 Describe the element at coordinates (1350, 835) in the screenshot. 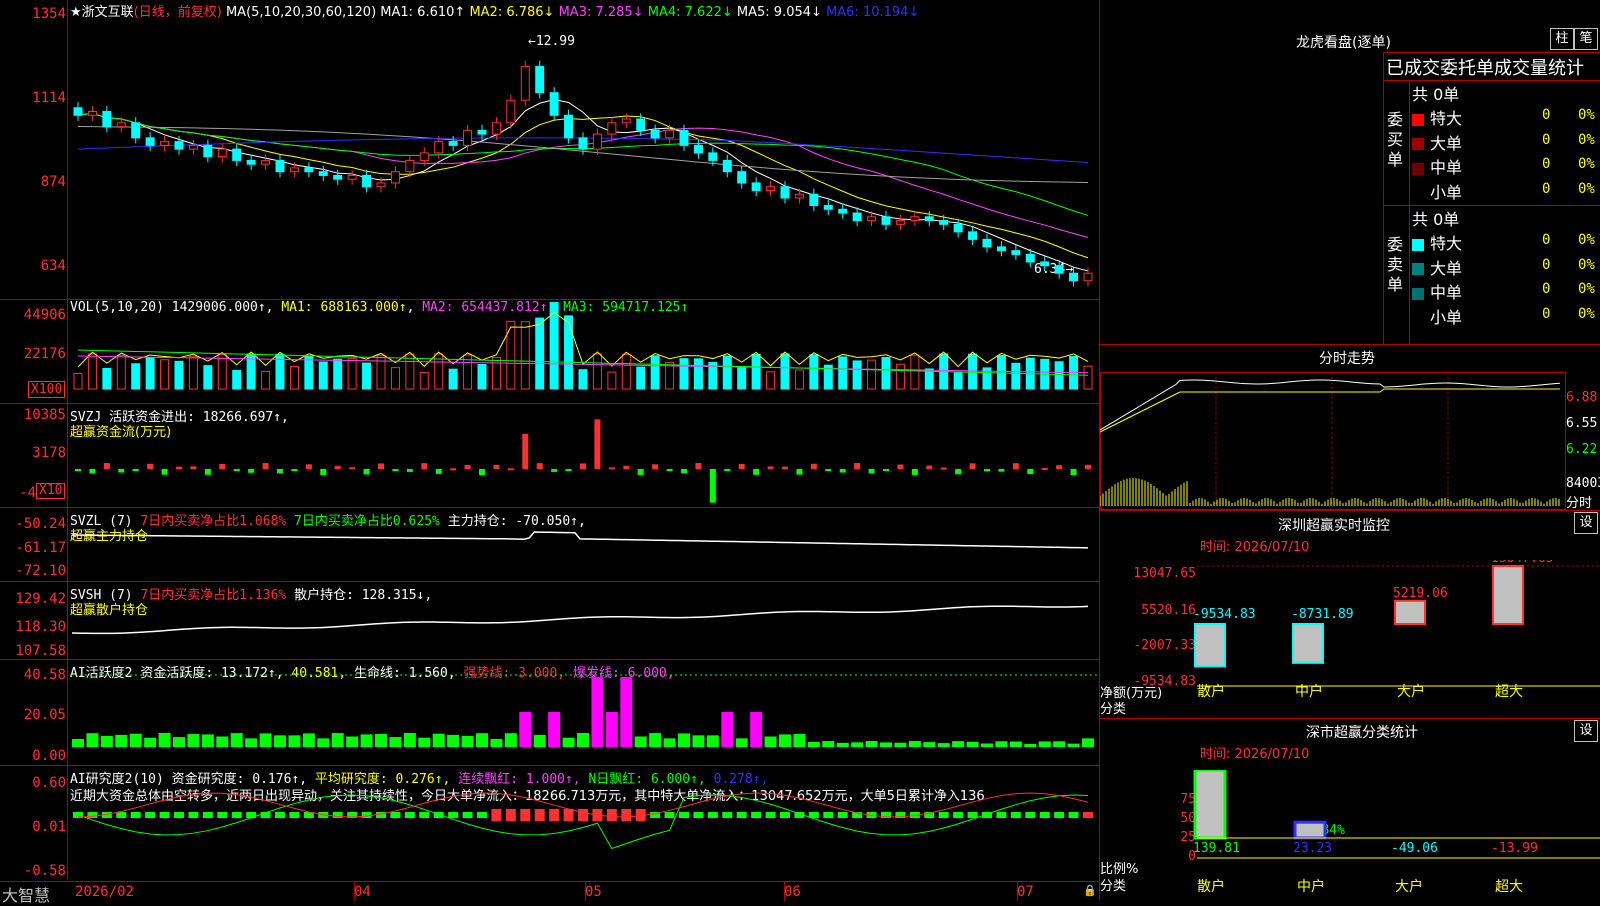

I see `sz-stat-chart: 139.81 散户 23.23 中户 -49.06 大户 -13.99 超大` at that location.